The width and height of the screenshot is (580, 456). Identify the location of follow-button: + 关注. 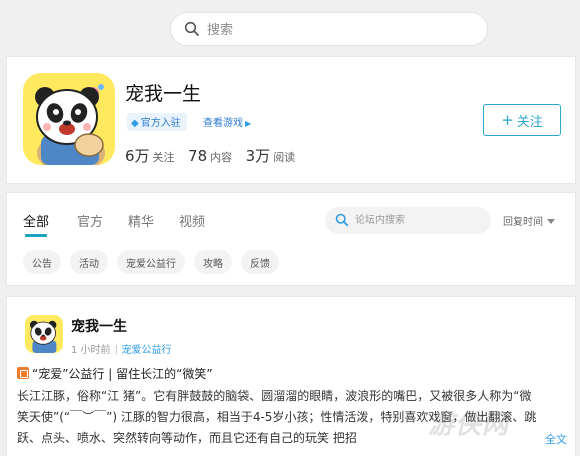
(522, 120).